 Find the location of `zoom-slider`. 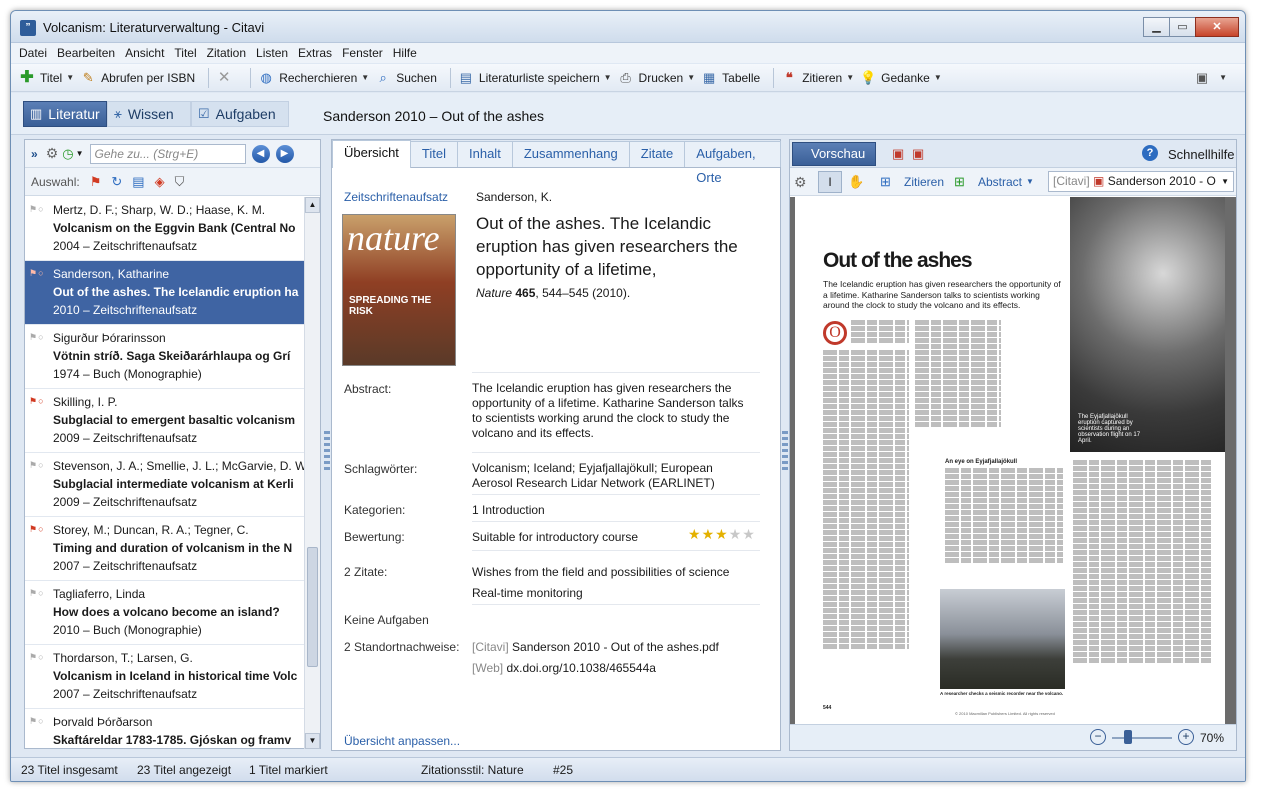

zoom-slider is located at coordinates (1142, 738).